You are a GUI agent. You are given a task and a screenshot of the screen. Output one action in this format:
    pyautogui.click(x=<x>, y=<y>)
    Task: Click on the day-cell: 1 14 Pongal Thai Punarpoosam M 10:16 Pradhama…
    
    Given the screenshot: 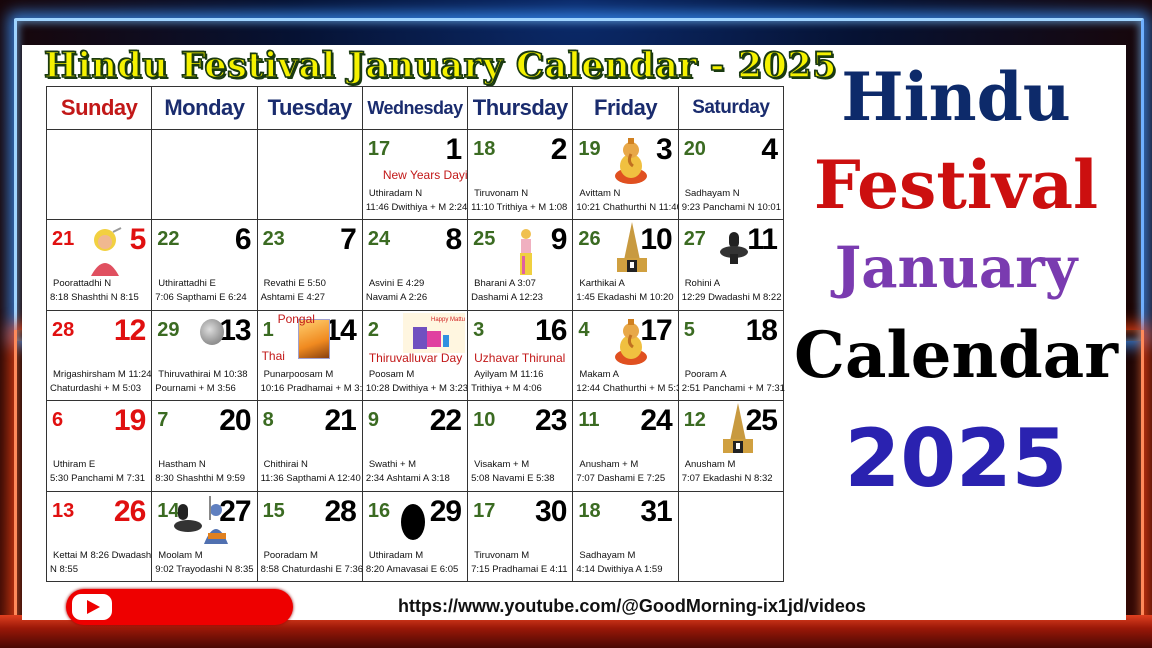 What is the action you would take?
    pyautogui.click(x=314, y=355)
    